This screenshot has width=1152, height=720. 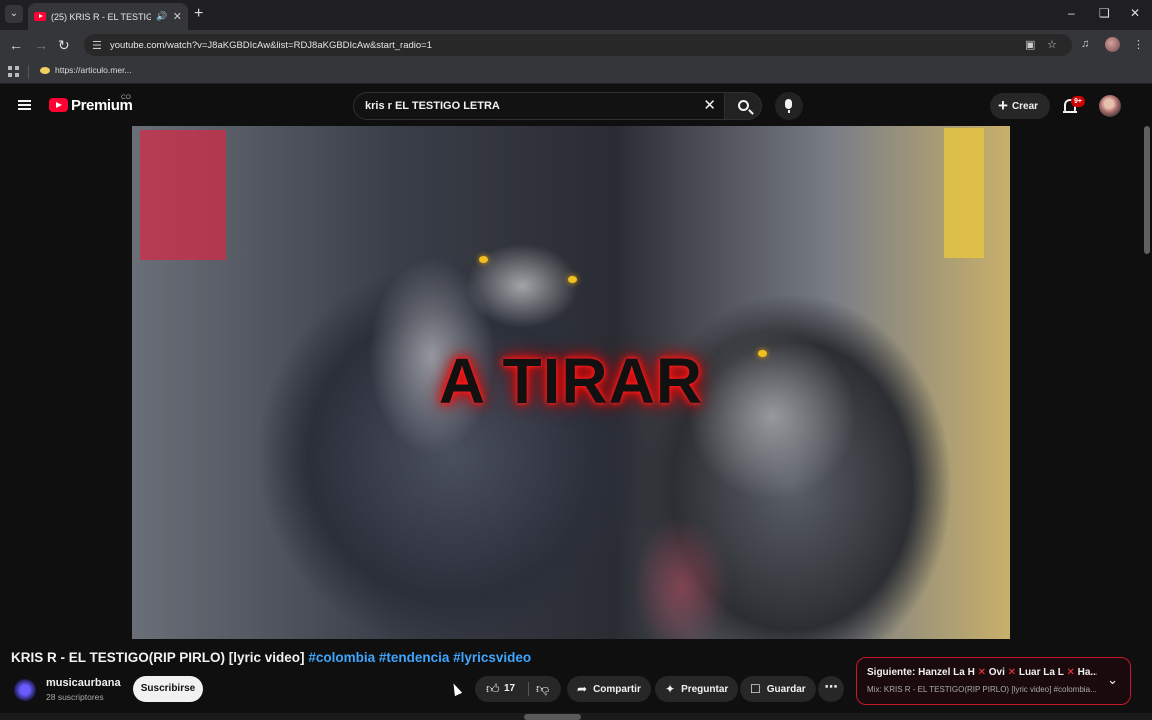 What do you see at coordinates (126, 97) in the screenshot?
I see `country-code: CO` at bounding box center [126, 97].